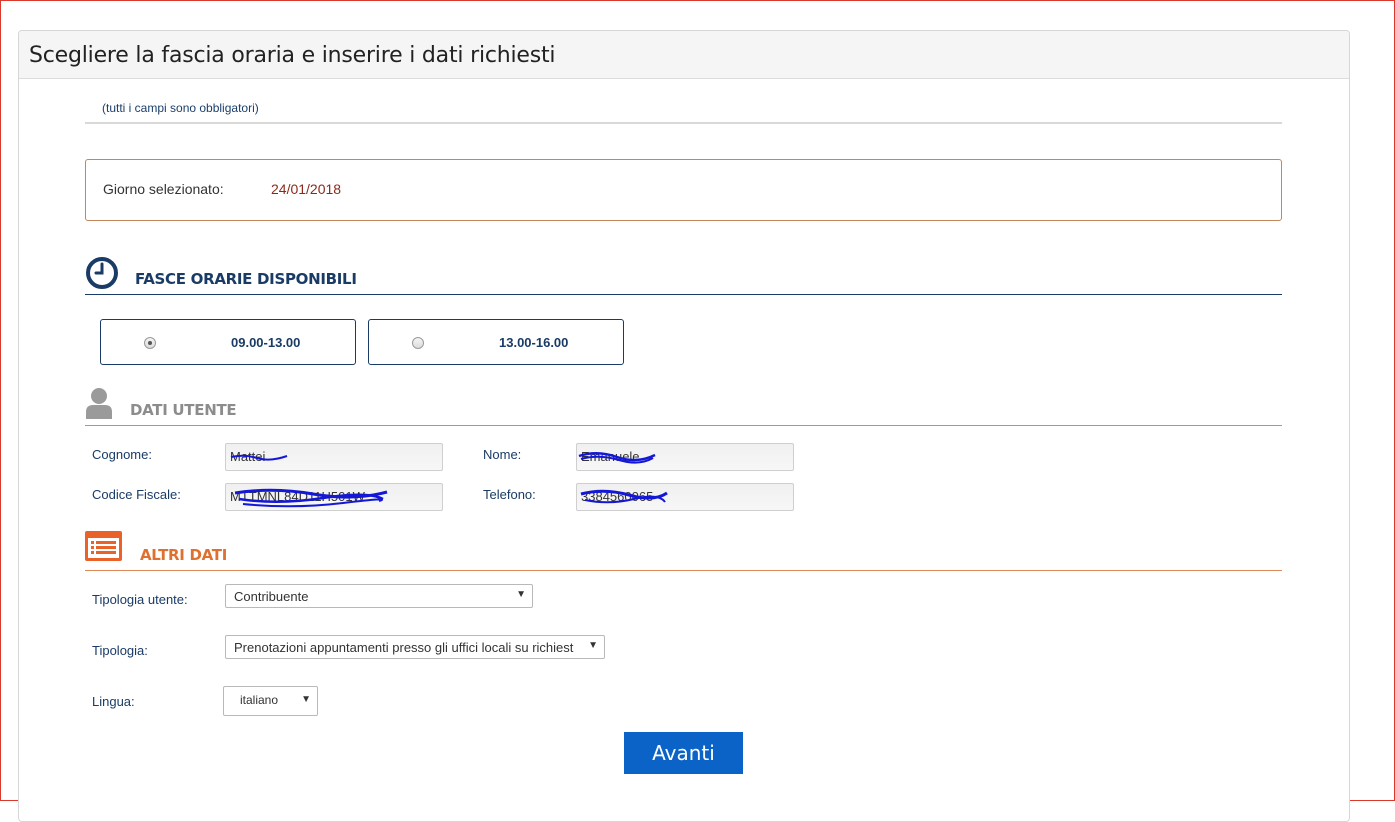  What do you see at coordinates (180, 108) in the screenshot?
I see `required-fields-note: (tutti i campi sono obbligatori)` at bounding box center [180, 108].